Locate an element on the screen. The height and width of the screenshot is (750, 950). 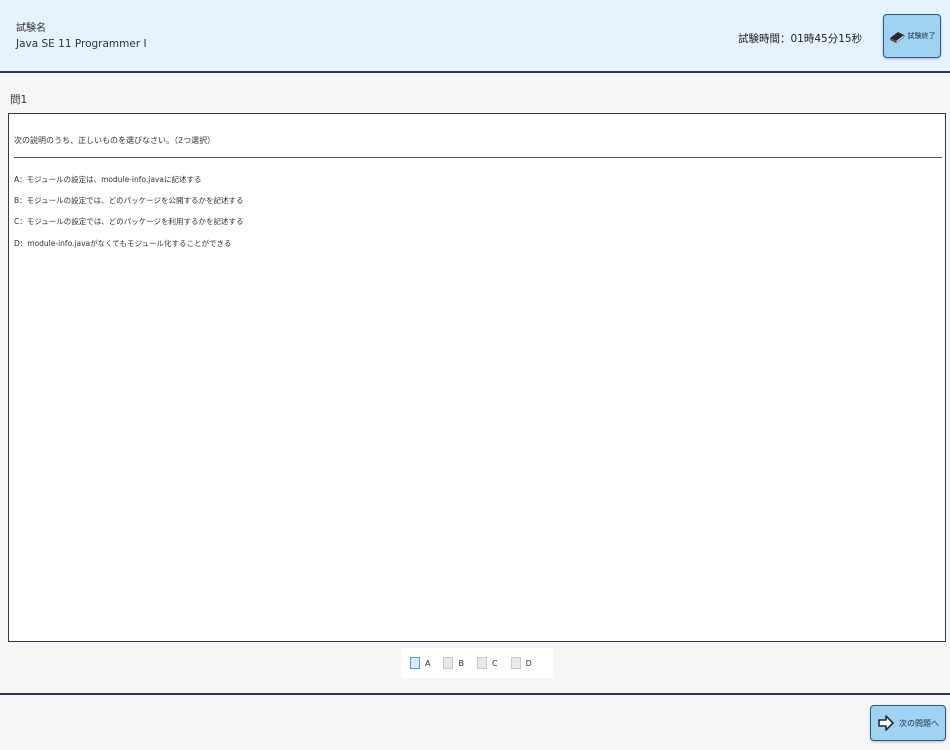
checkbox-label: B is located at coordinates (461, 663).